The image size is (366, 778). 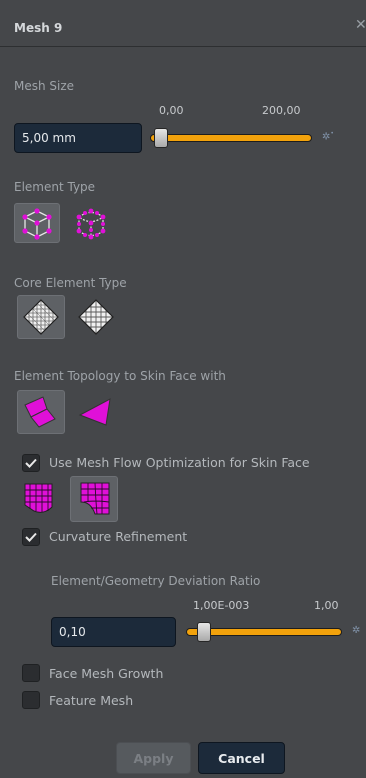 What do you see at coordinates (360, 25) in the screenshot?
I see `close-icon: ✕` at bounding box center [360, 25].